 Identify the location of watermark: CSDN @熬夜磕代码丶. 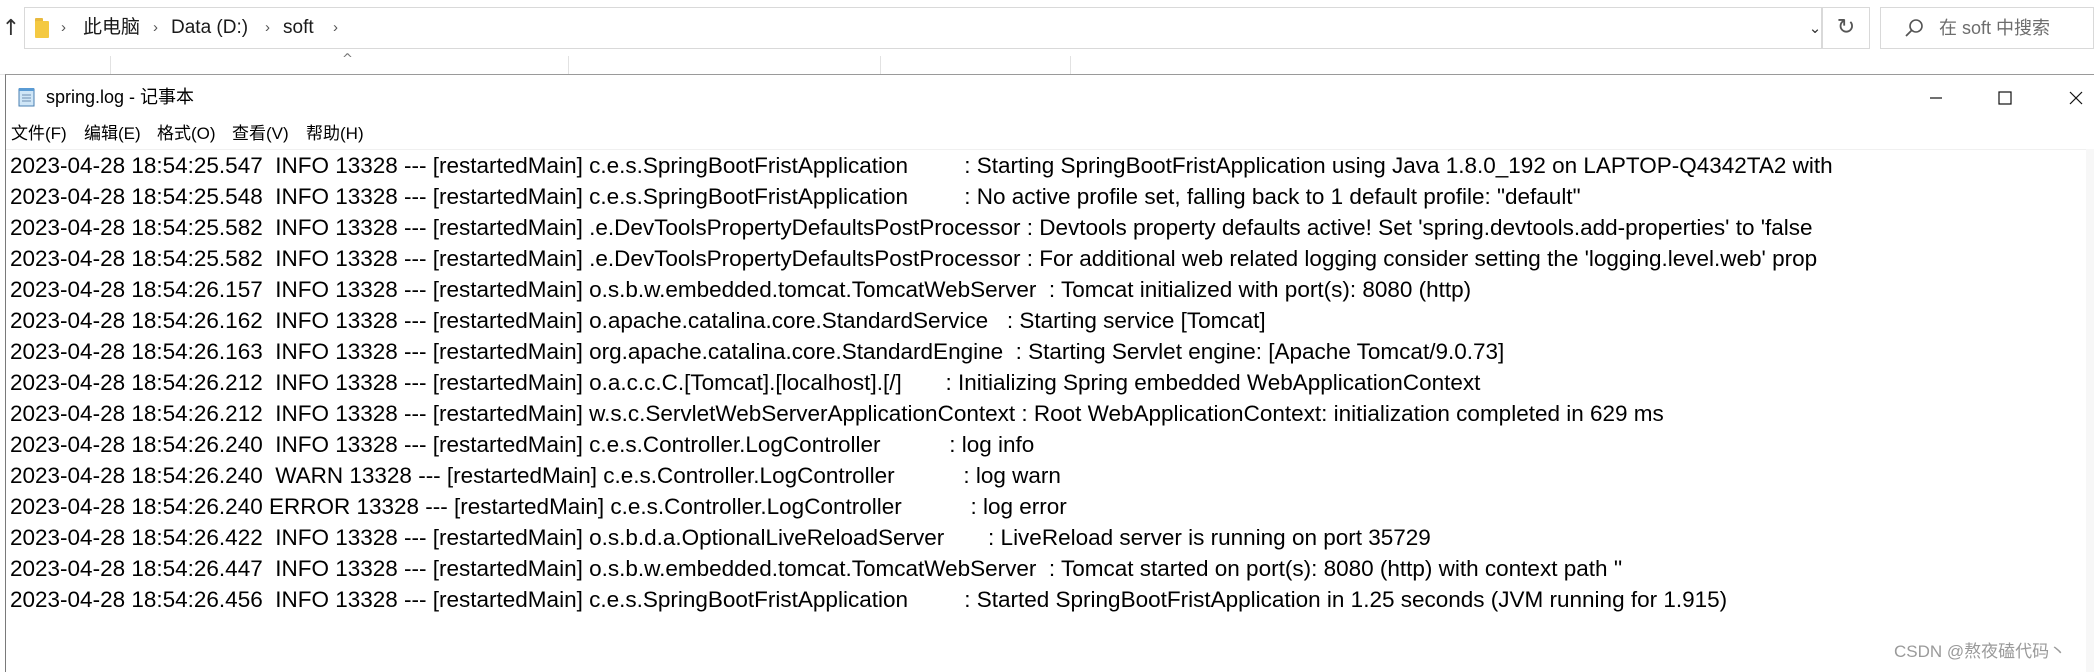
(1980, 651).